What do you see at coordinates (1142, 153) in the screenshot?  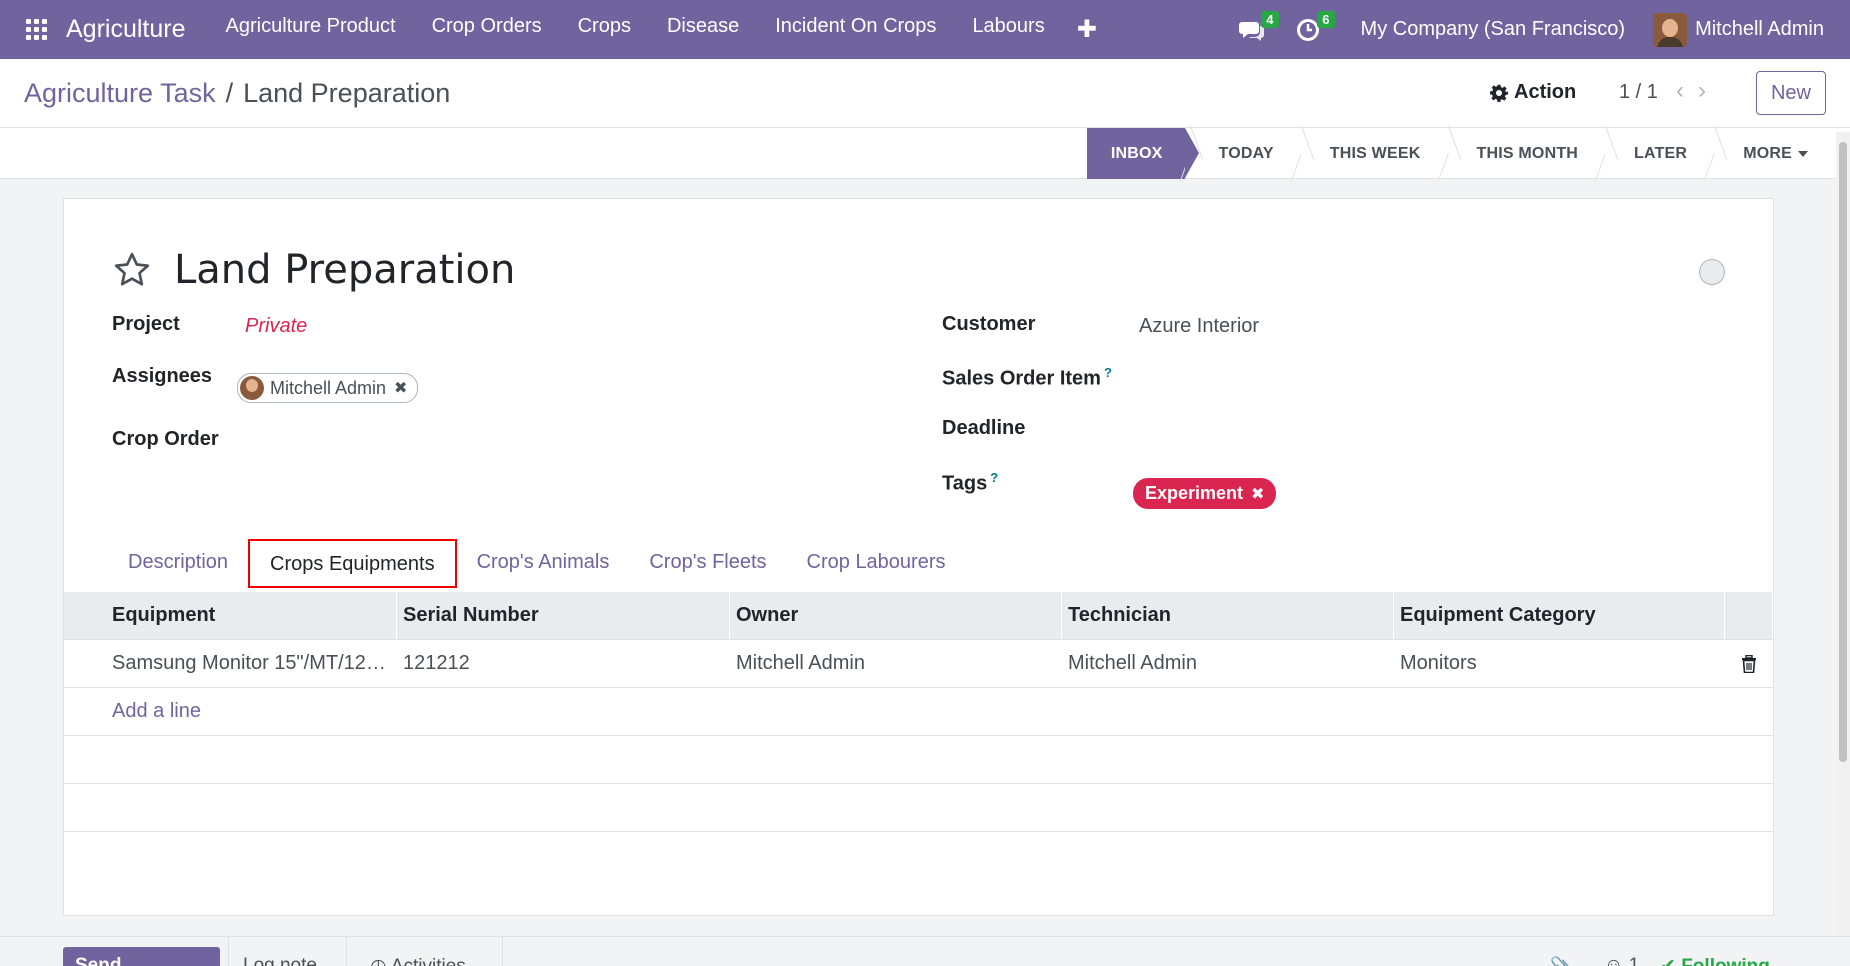 I see `stage-inbox: INBOX` at bounding box center [1142, 153].